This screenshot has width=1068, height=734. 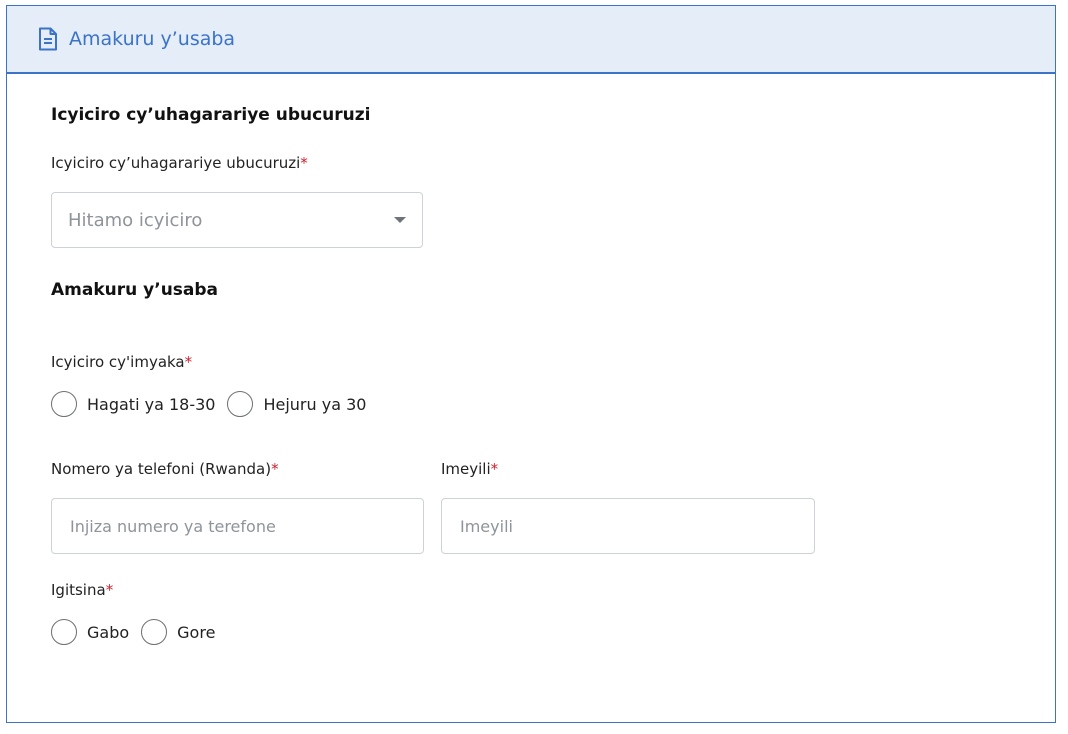 I want to click on email-label-text: Imeyili, so click(x=466, y=469).